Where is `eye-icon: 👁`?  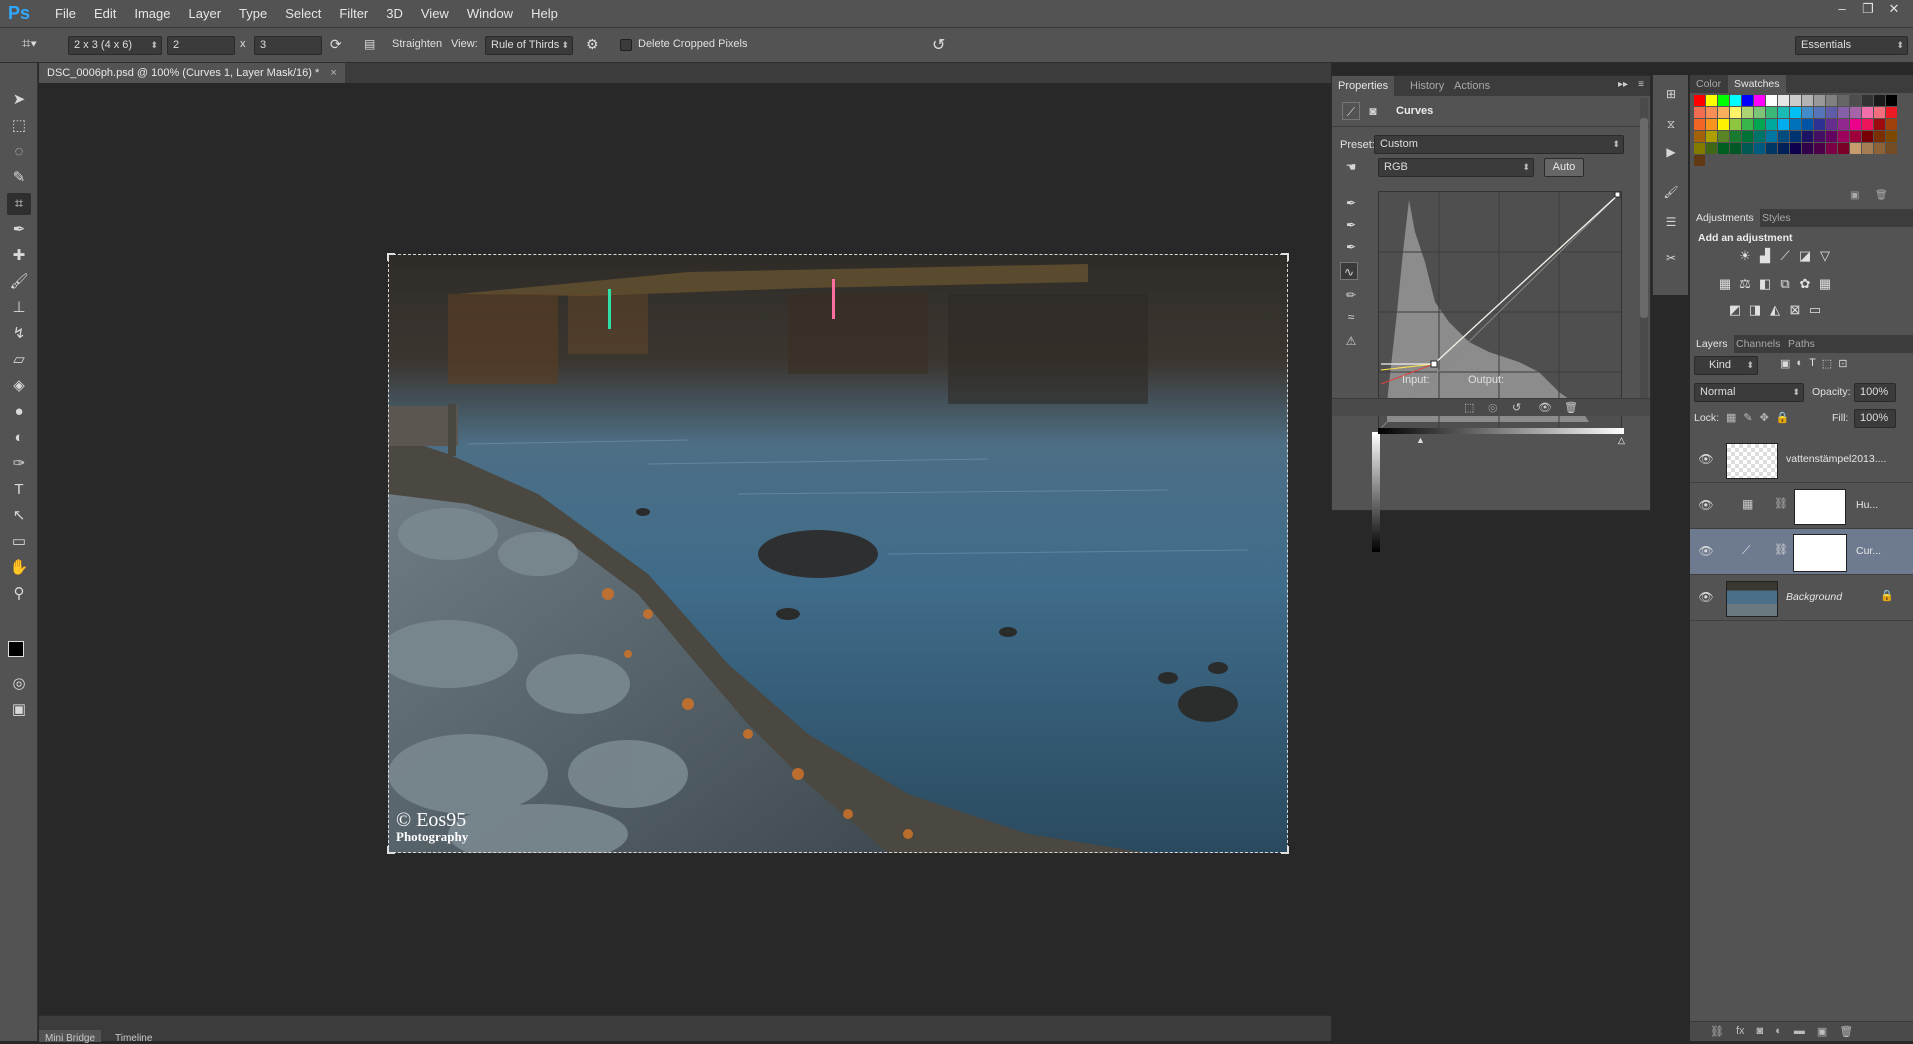
eye-icon: 👁 is located at coordinates (1706, 459).